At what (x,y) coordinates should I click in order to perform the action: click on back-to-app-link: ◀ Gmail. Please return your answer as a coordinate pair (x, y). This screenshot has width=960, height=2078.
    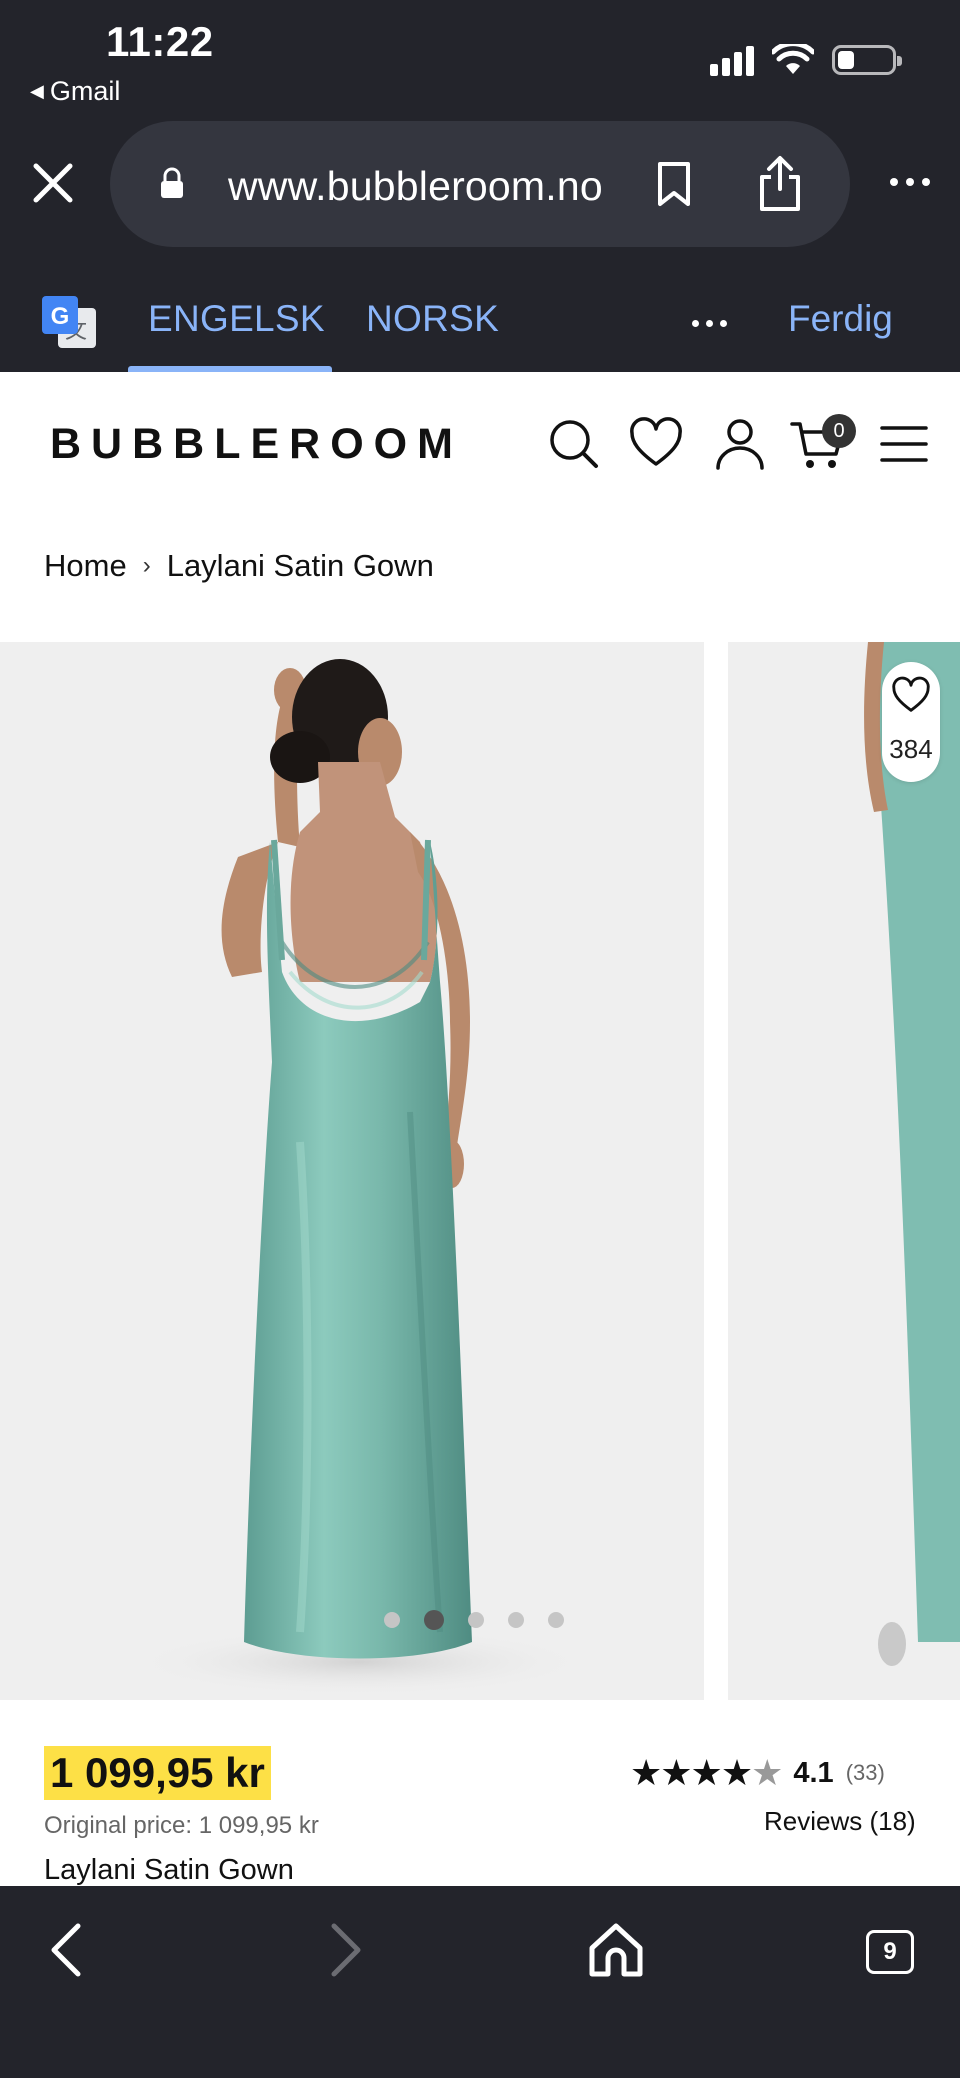
    Looking at the image, I should click on (75, 91).